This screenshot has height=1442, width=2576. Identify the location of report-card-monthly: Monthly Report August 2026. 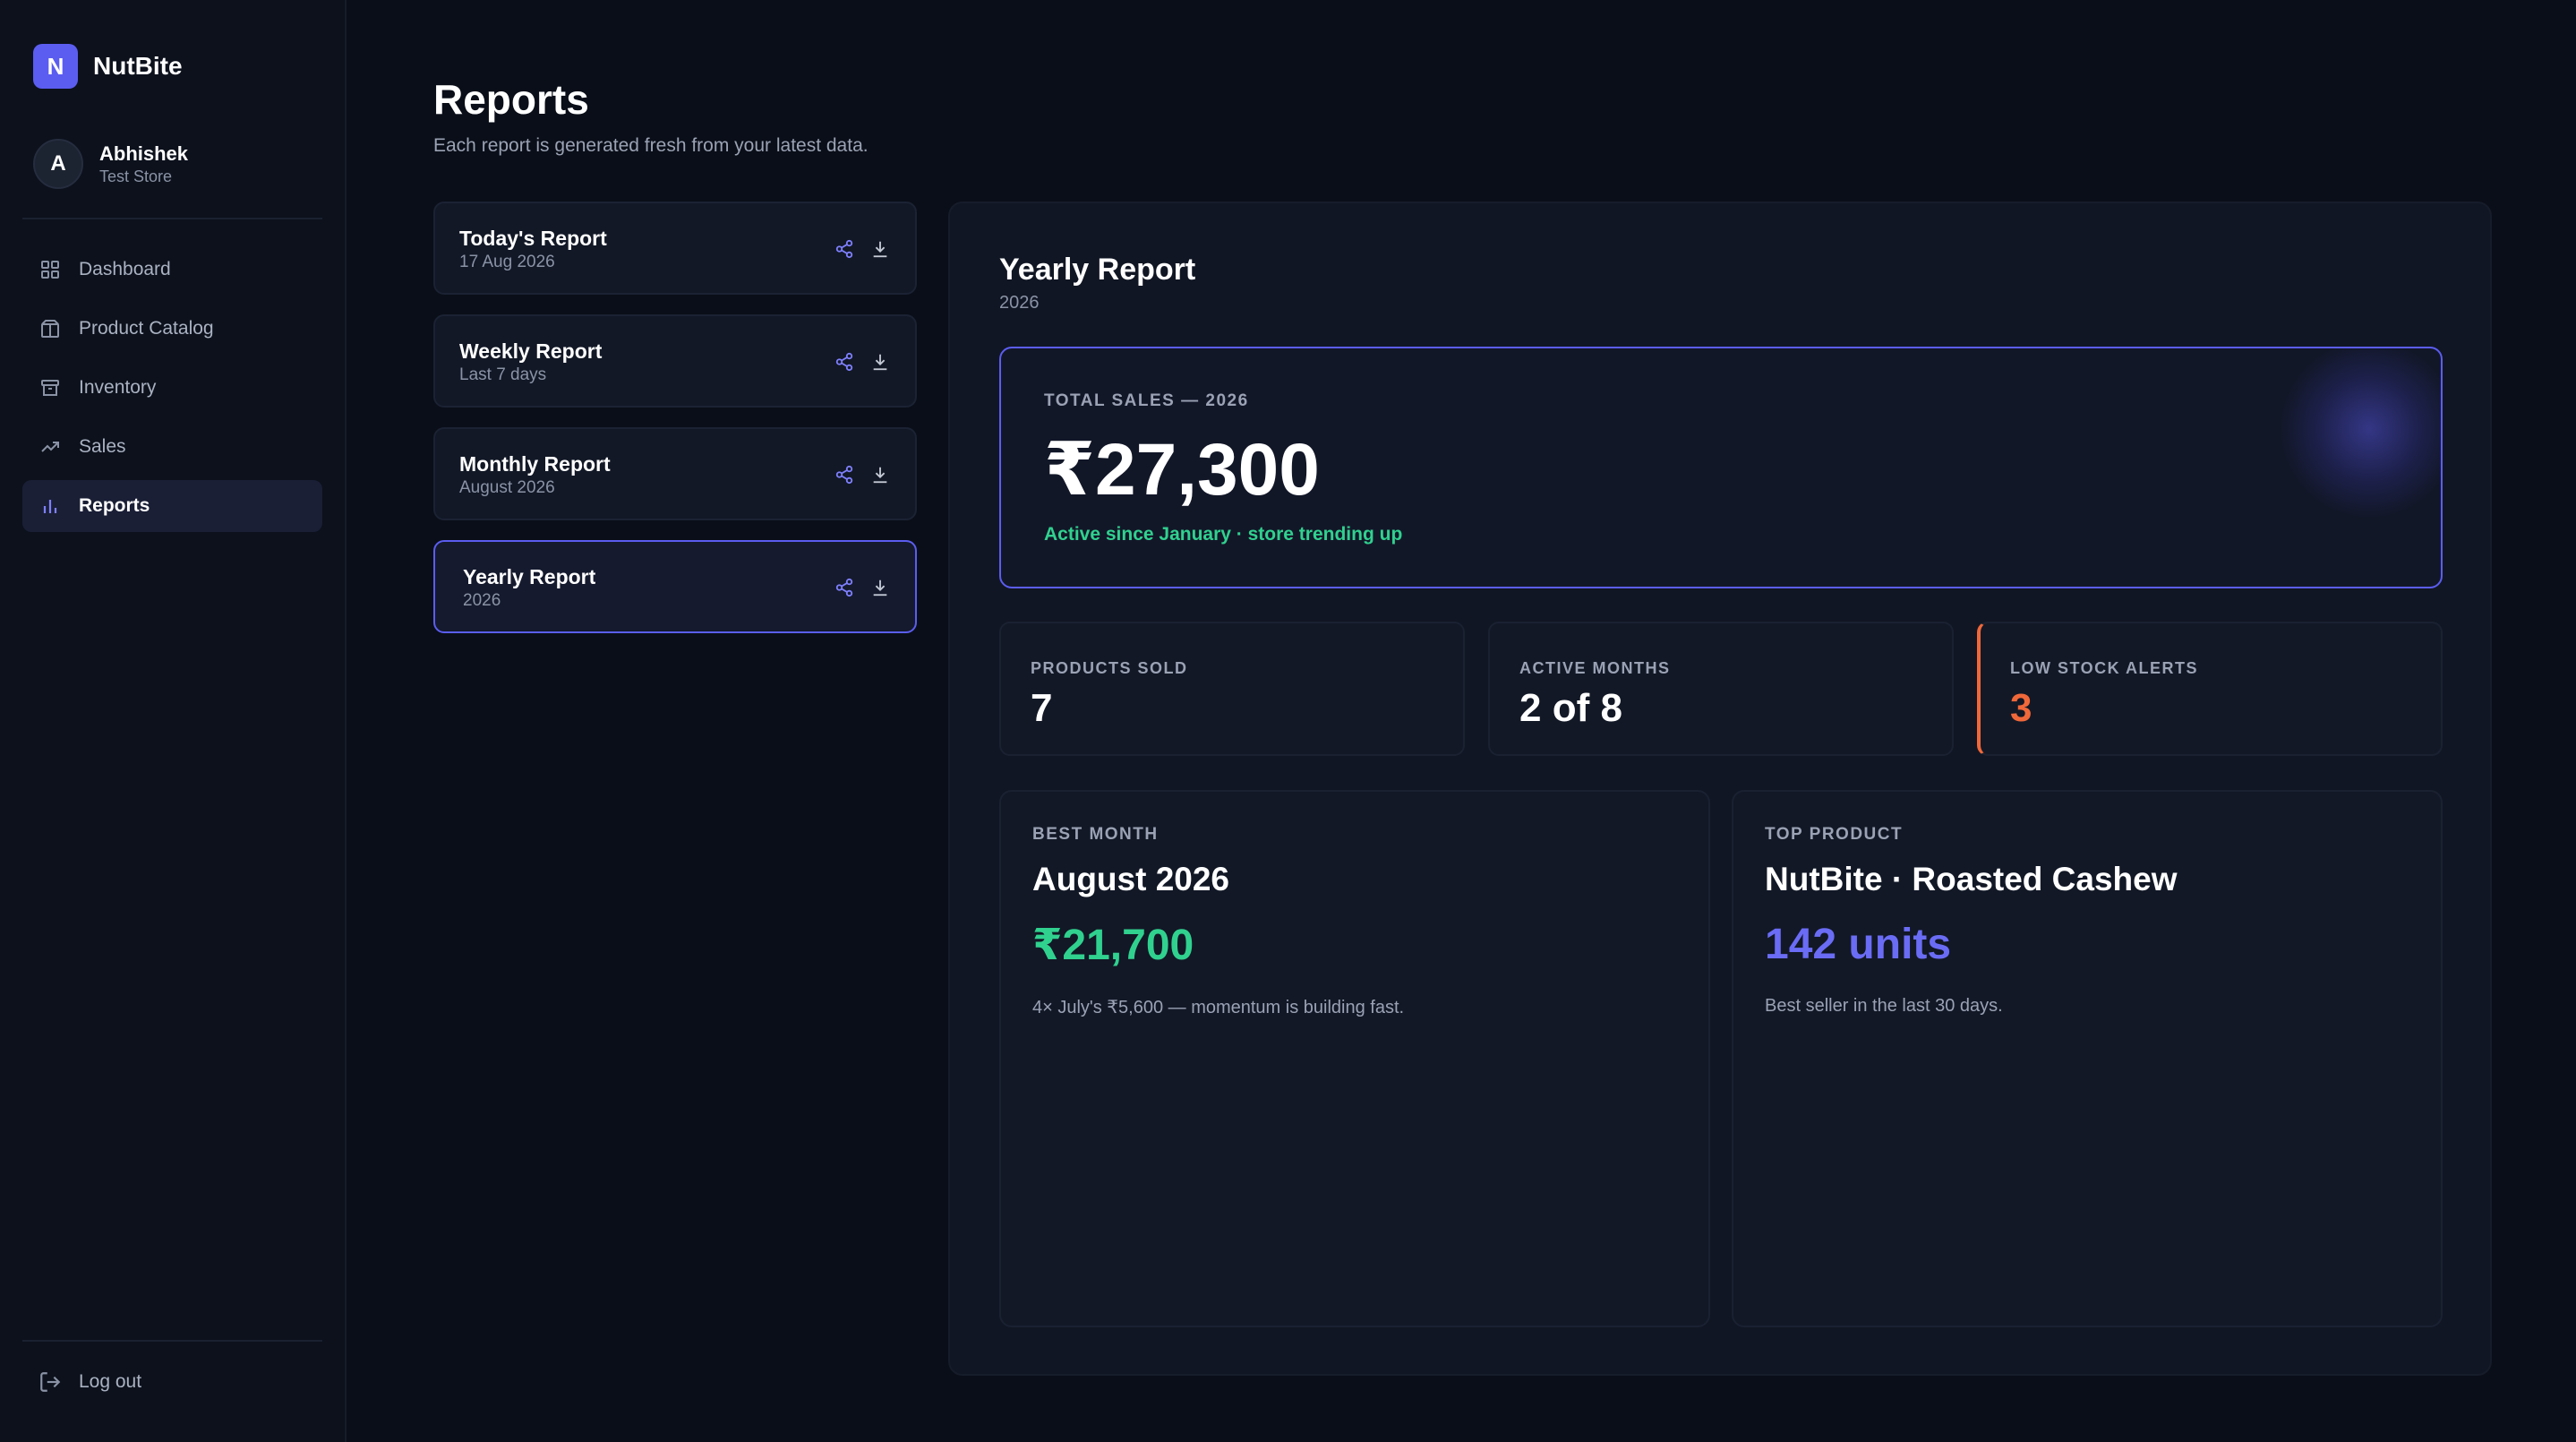
(675, 473).